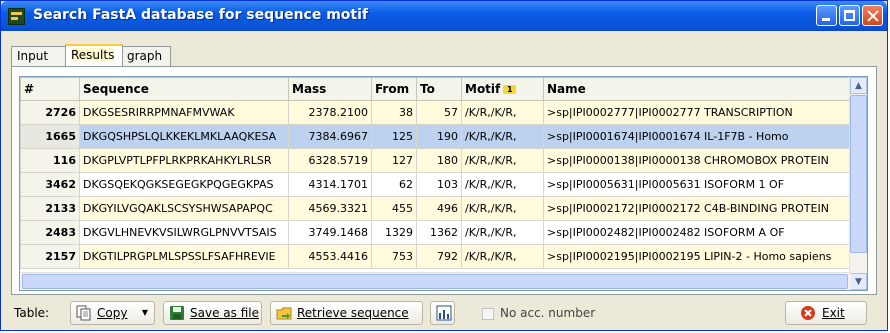 The width and height of the screenshot is (890, 333). I want to click on chart-button, so click(442, 313).